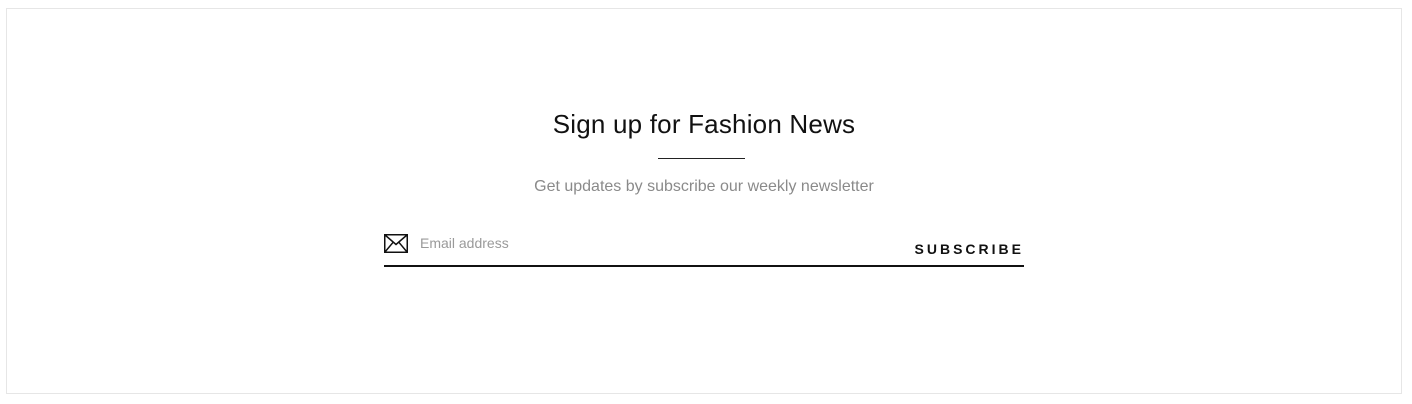 The width and height of the screenshot is (1412, 404). What do you see at coordinates (396, 243) in the screenshot?
I see `envelope-icon` at bounding box center [396, 243].